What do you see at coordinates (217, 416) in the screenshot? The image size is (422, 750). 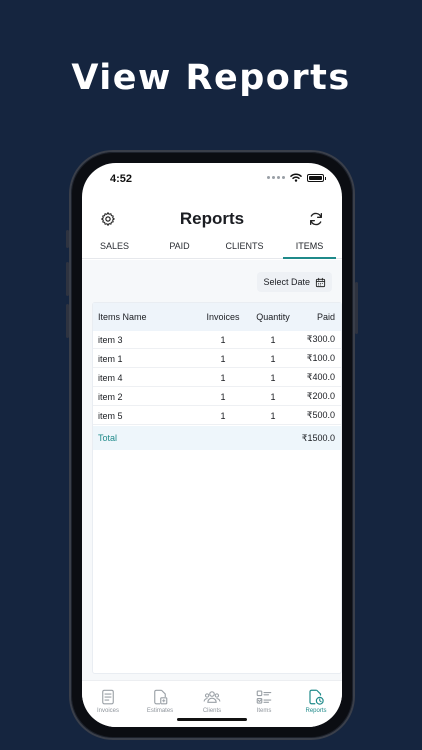 I see `table-row: item 5 1 1 ₹500.0` at bounding box center [217, 416].